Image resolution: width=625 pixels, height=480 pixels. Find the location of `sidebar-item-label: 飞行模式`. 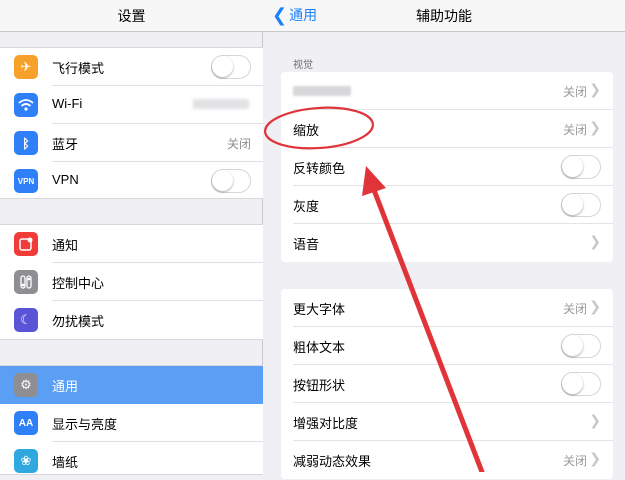

sidebar-item-label: 飞行模式 is located at coordinates (78, 68).